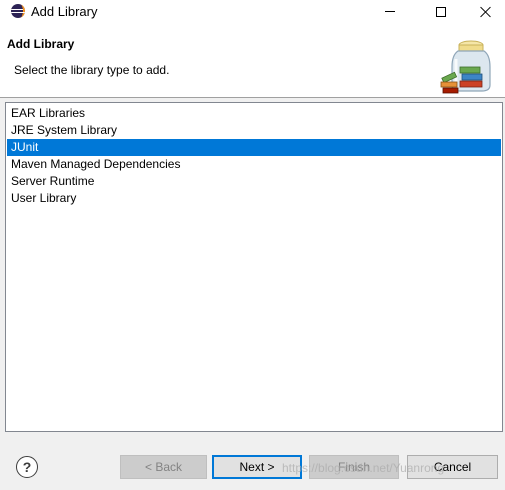  What do you see at coordinates (27, 467) in the screenshot?
I see `help-button: ?` at bounding box center [27, 467].